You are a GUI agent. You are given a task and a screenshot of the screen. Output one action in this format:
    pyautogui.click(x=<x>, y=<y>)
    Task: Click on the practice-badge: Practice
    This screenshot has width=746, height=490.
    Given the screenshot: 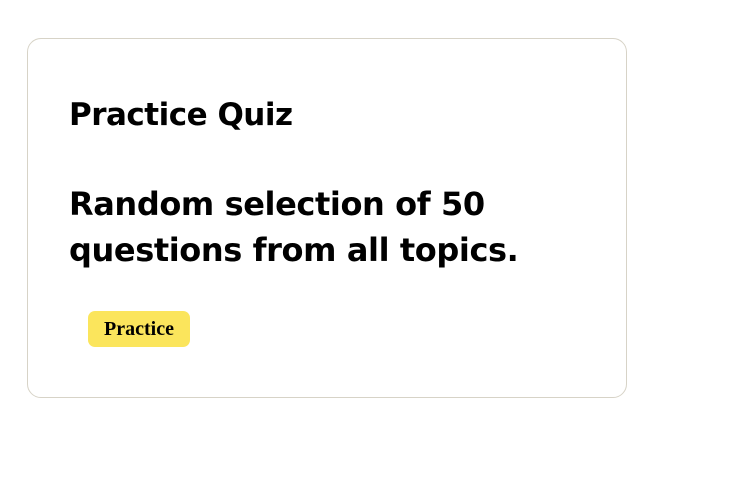 What is the action you would take?
    pyautogui.click(x=139, y=329)
    